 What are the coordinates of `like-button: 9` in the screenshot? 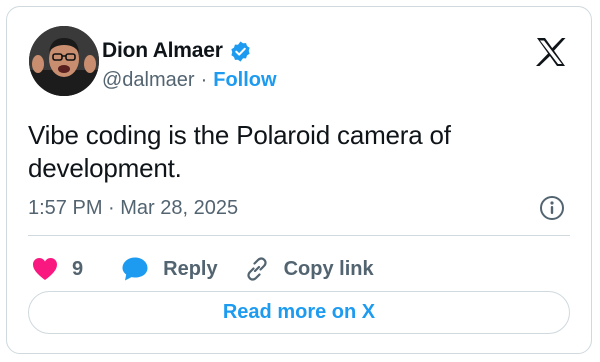 It's located at (57, 269).